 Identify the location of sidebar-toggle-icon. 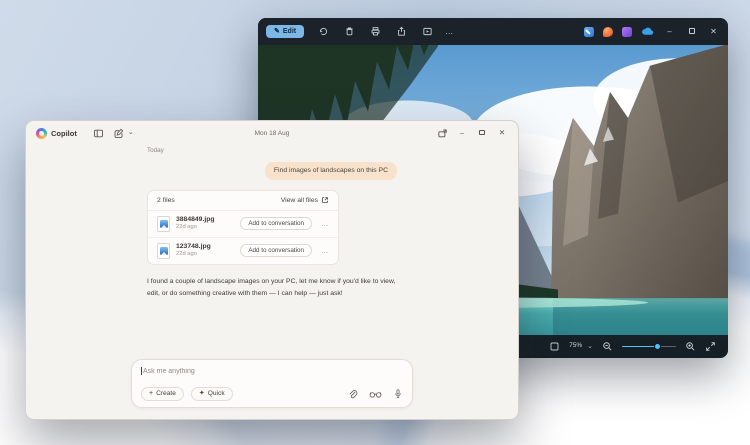
(98, 133).